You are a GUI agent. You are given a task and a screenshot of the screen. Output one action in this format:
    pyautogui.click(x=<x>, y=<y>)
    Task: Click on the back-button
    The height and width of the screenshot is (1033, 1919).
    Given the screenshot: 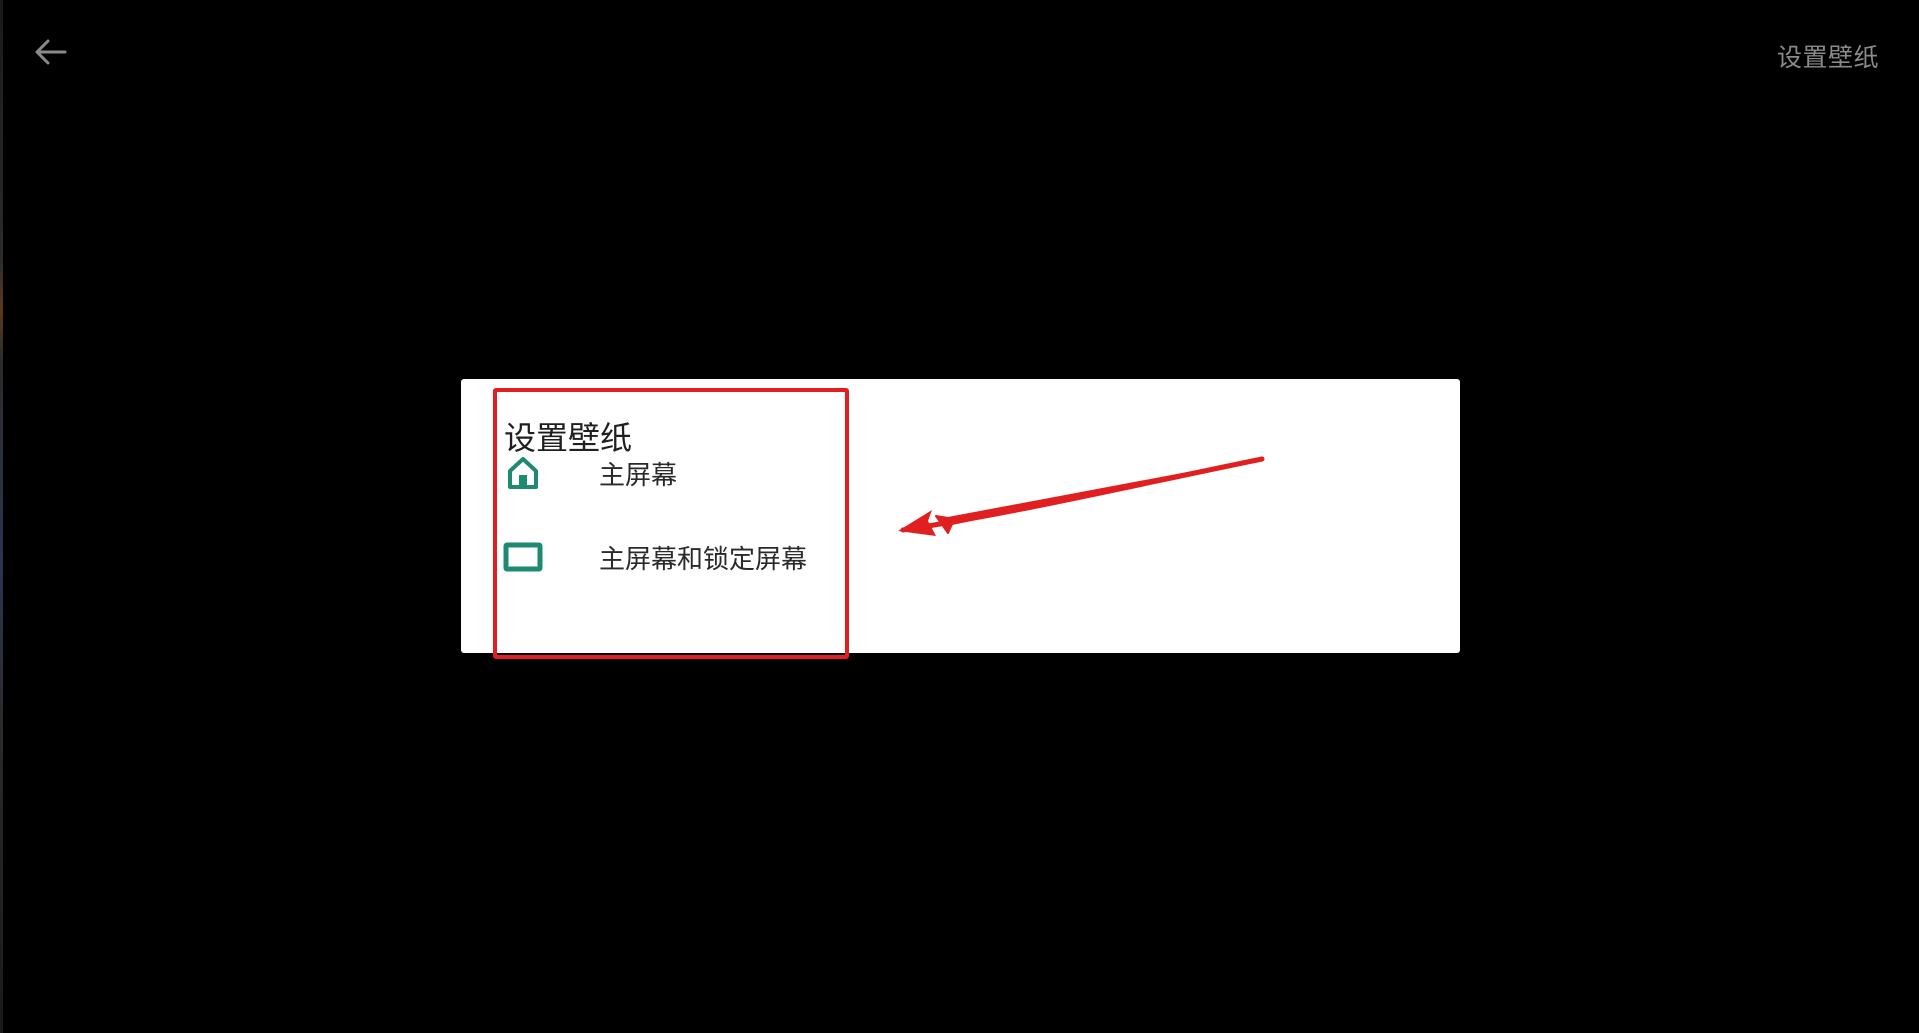 What is the action you would take?
    pyautogui.click(x=50, y=52)
    